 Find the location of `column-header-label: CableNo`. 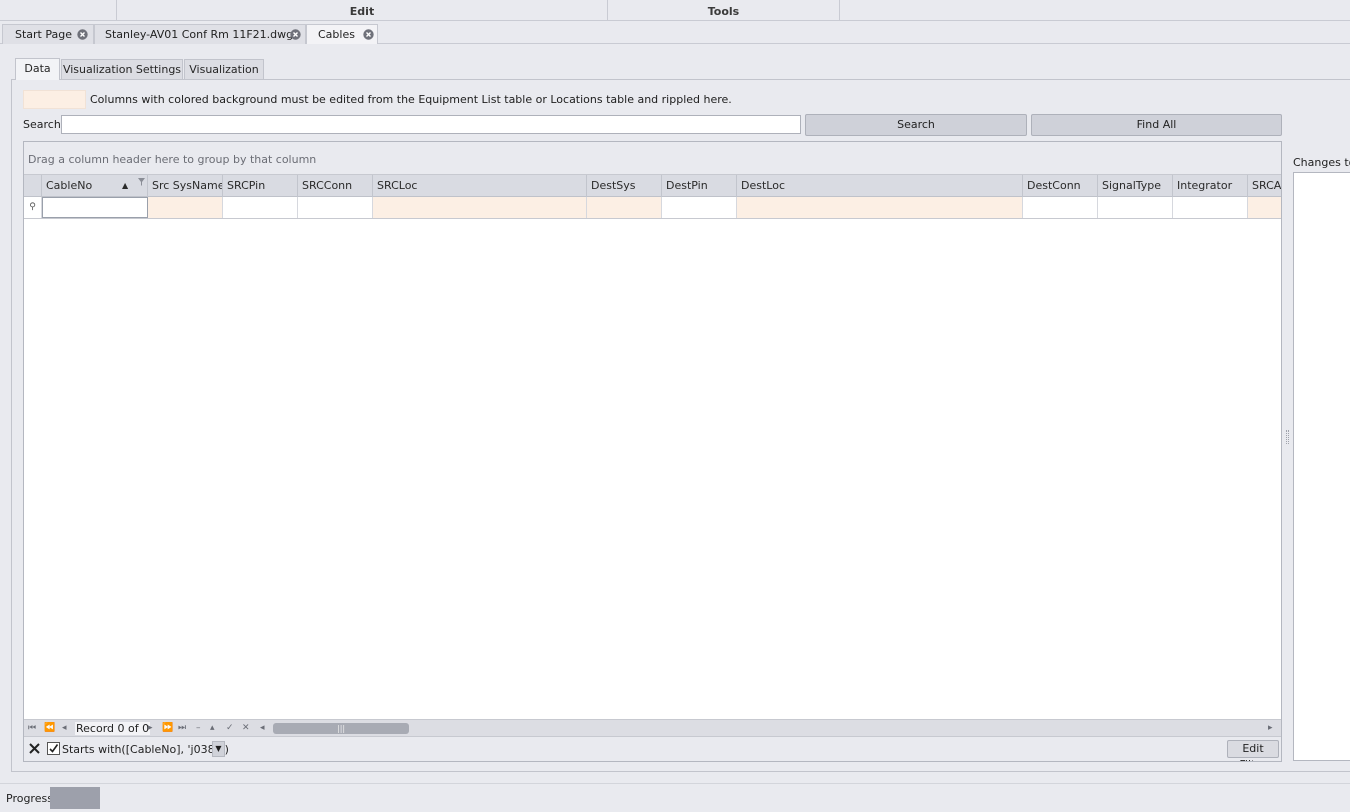

column-header-label: CableNo is located at coordinates (69, 185).